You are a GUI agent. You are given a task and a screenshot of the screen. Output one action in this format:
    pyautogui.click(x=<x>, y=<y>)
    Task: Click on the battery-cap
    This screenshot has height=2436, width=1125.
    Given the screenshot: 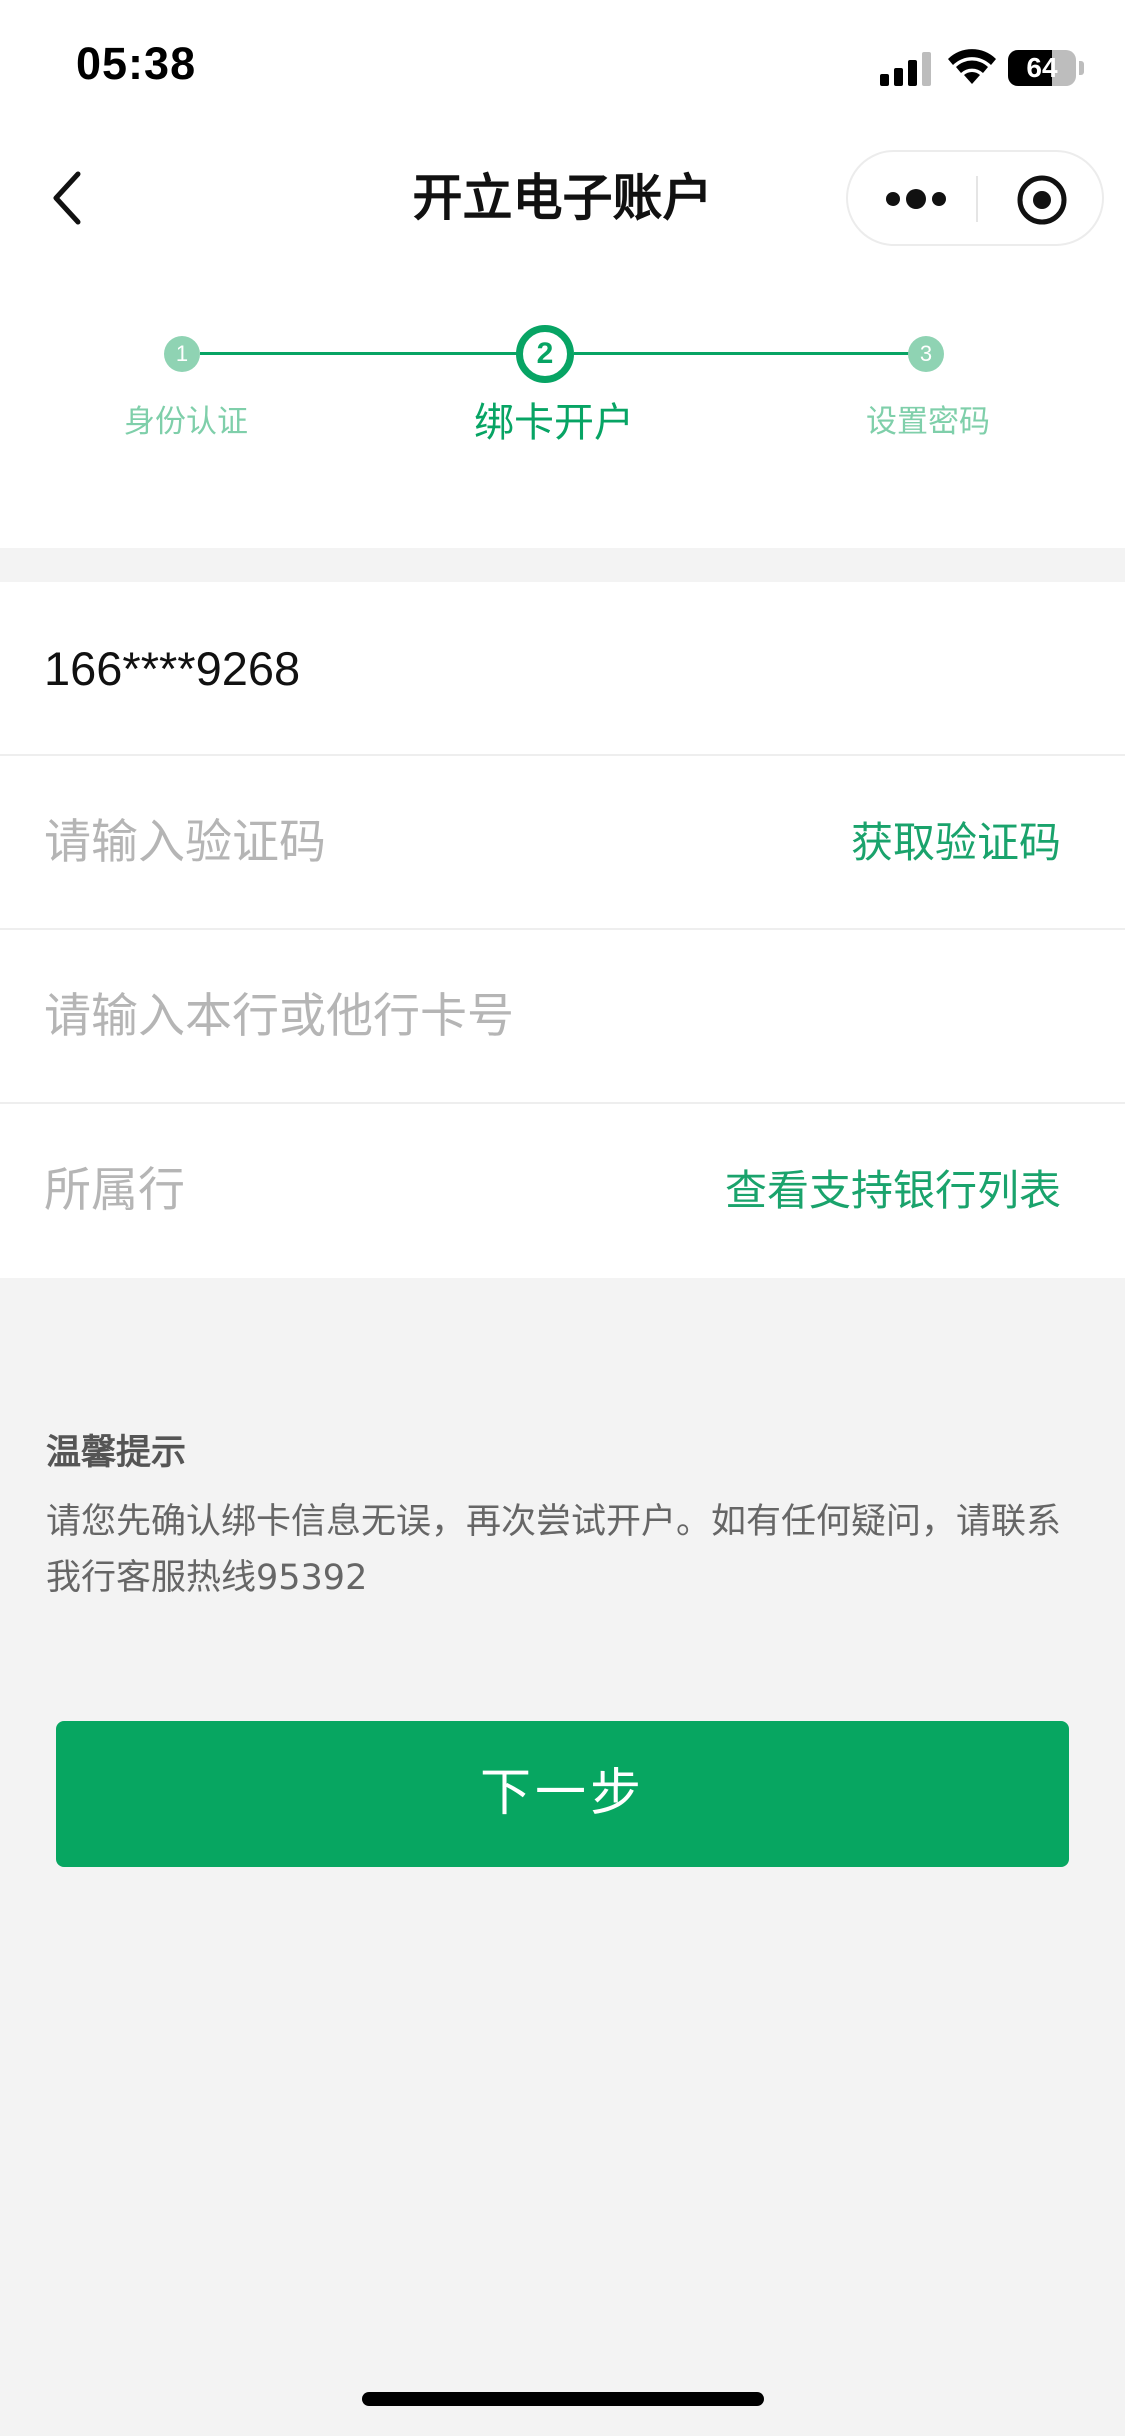 What is the action you would take?
    pyautogui.click(x=1081, y=68)
    